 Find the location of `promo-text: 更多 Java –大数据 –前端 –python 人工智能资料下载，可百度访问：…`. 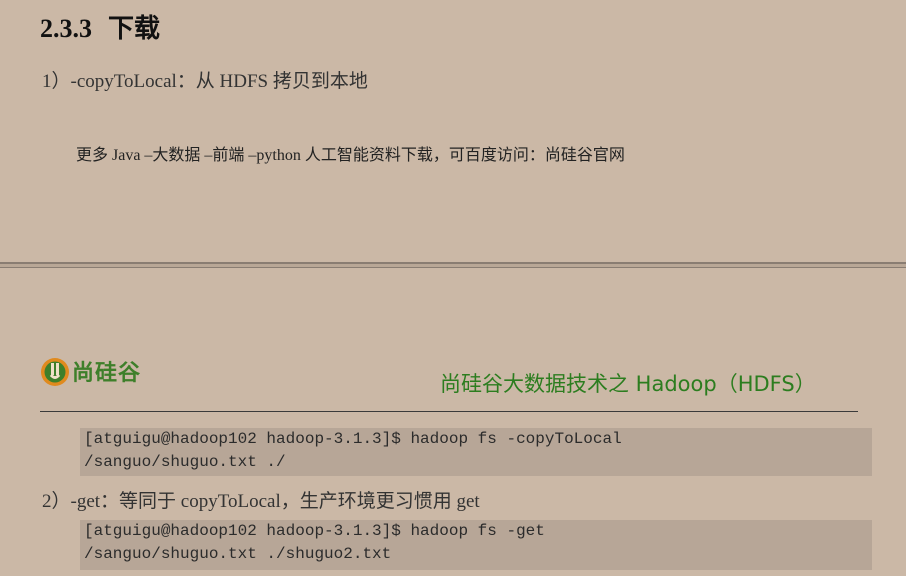

promo-text: 更多 Java –大数据 –前端 –python 人工智能资料下载，可百度访问：… is located at coordinates (350, 155).